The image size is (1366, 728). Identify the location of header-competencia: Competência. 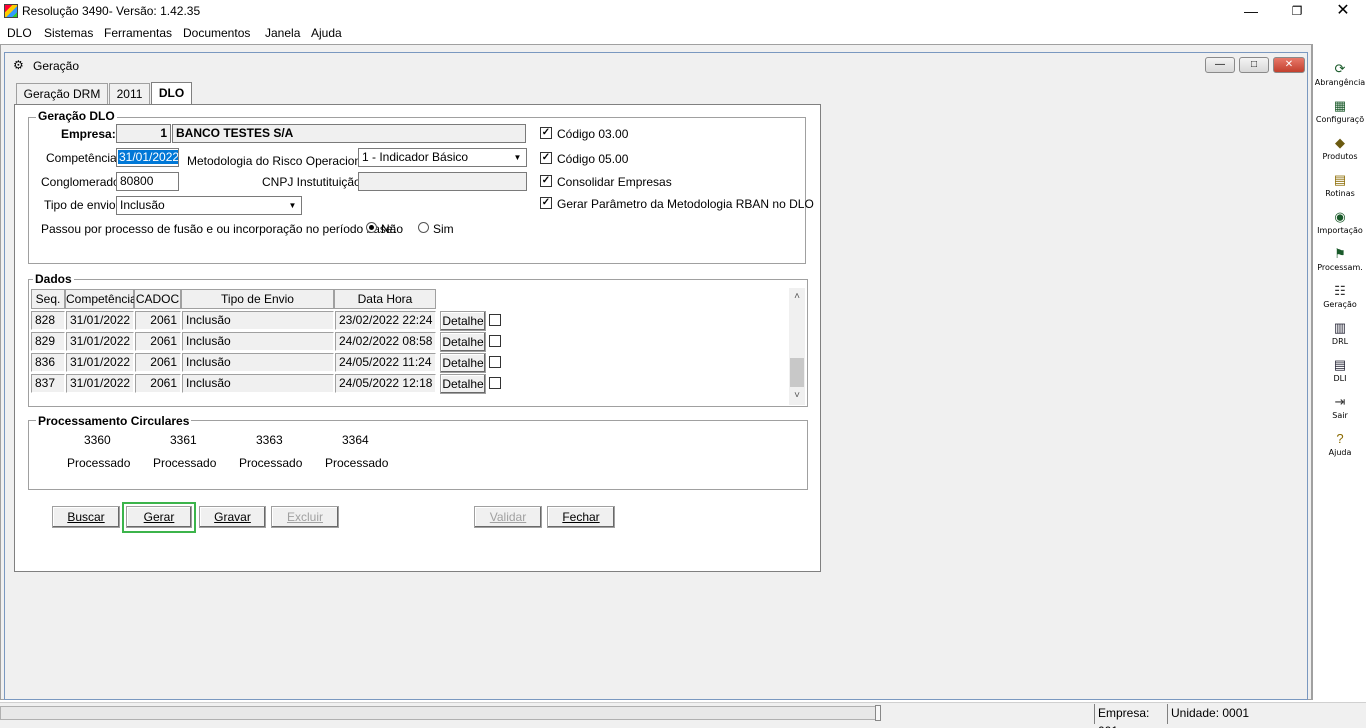
(101, 299).